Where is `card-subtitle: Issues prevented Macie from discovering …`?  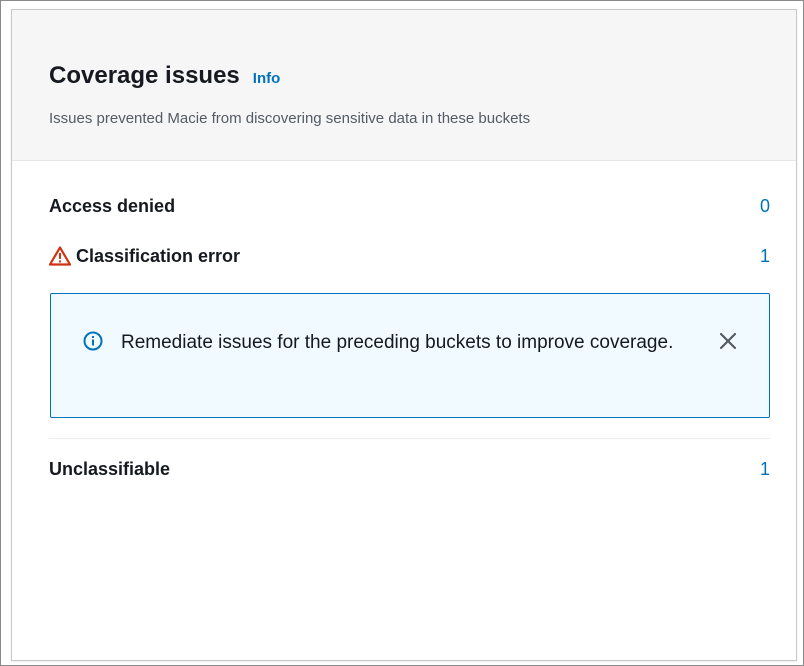
card-subtitle: Issues prevented Macie from discovering … is located at coordinates (290, 118).